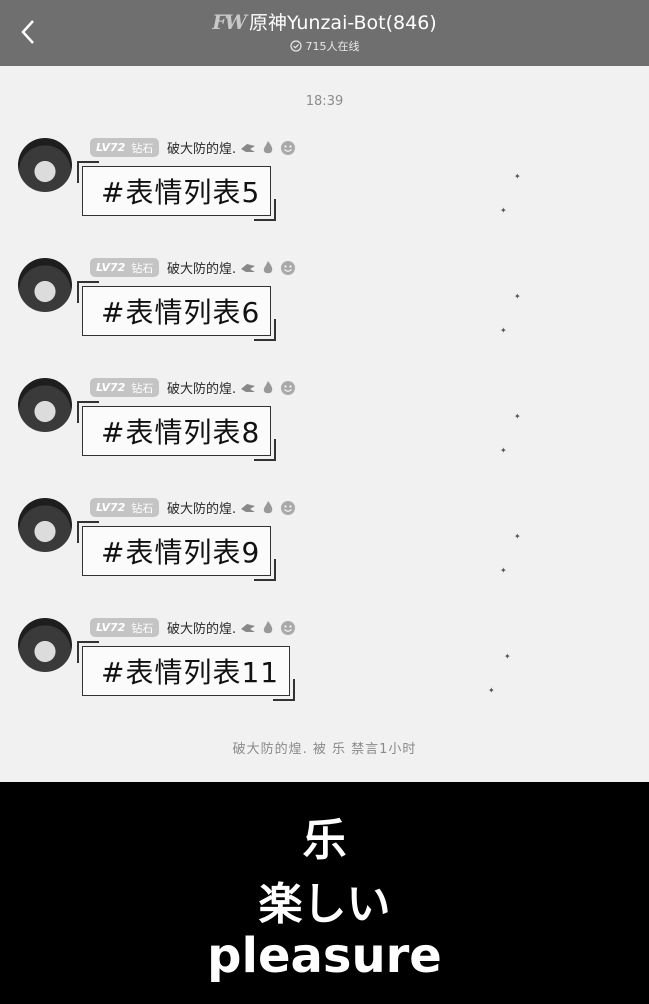 This screenshot has width=649, height=1004. Describe the element at coordinates (324, 956) in the screenshot. I see `caption-line: pleasure` at that location.